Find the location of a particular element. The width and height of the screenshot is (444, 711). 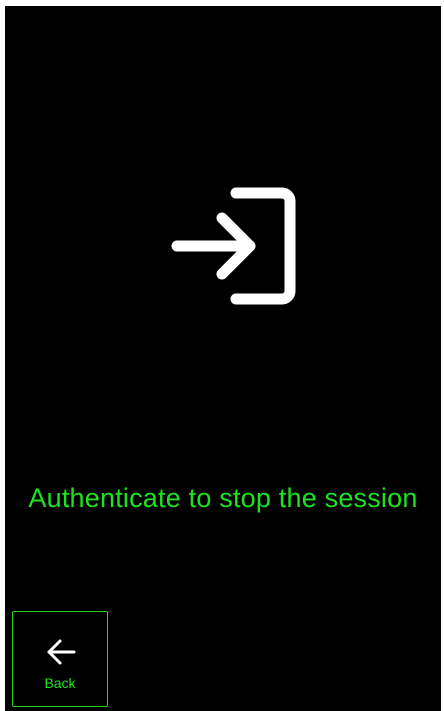

arrow-left-icon is located at coordinates (61, 652).